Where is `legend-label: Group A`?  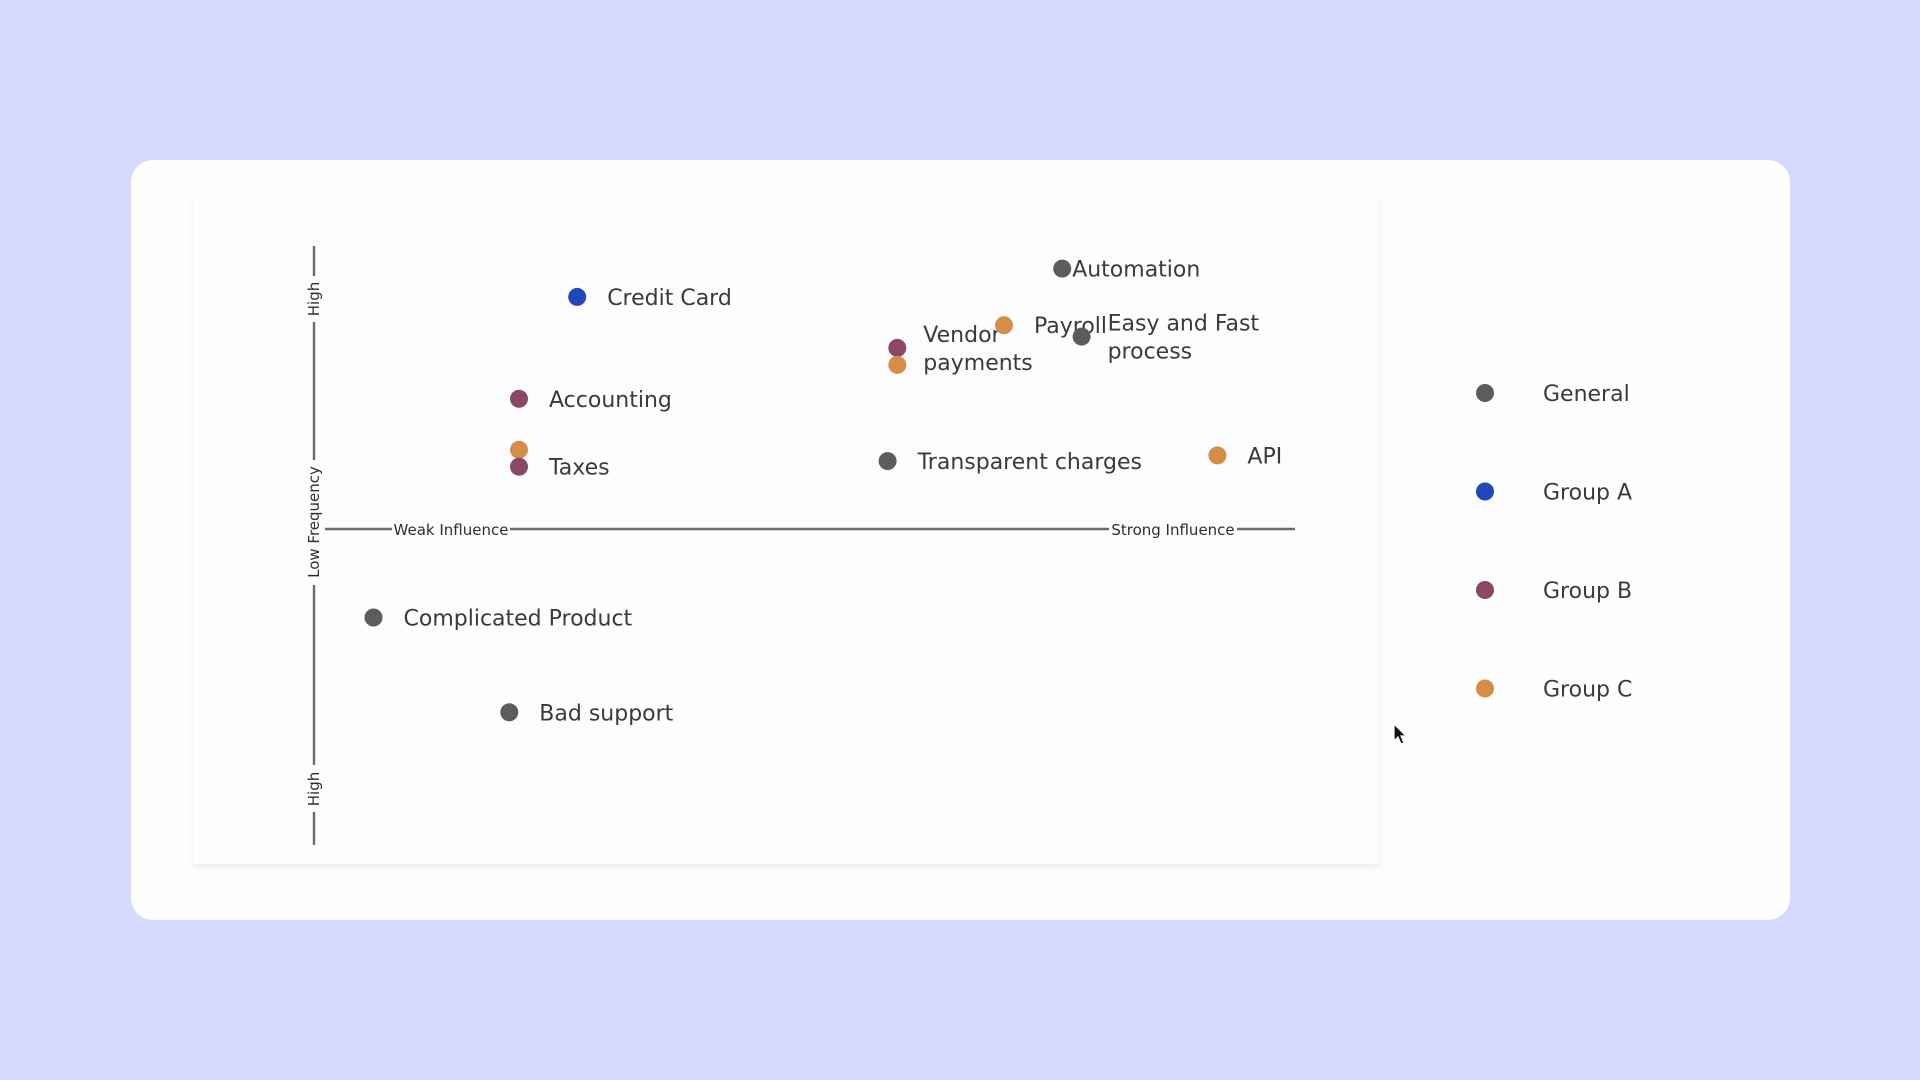 legend-label: Group A is located at coordinates (1587, 493).